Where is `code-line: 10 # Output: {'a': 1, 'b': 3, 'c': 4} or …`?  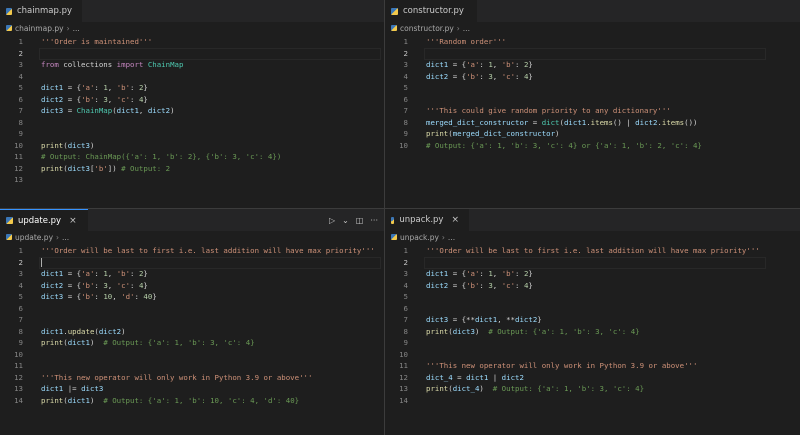 code-line: 10 # Output: {'a': 1, 'b': 3, 'c': 4} or … is located at coordinates (592, 146).